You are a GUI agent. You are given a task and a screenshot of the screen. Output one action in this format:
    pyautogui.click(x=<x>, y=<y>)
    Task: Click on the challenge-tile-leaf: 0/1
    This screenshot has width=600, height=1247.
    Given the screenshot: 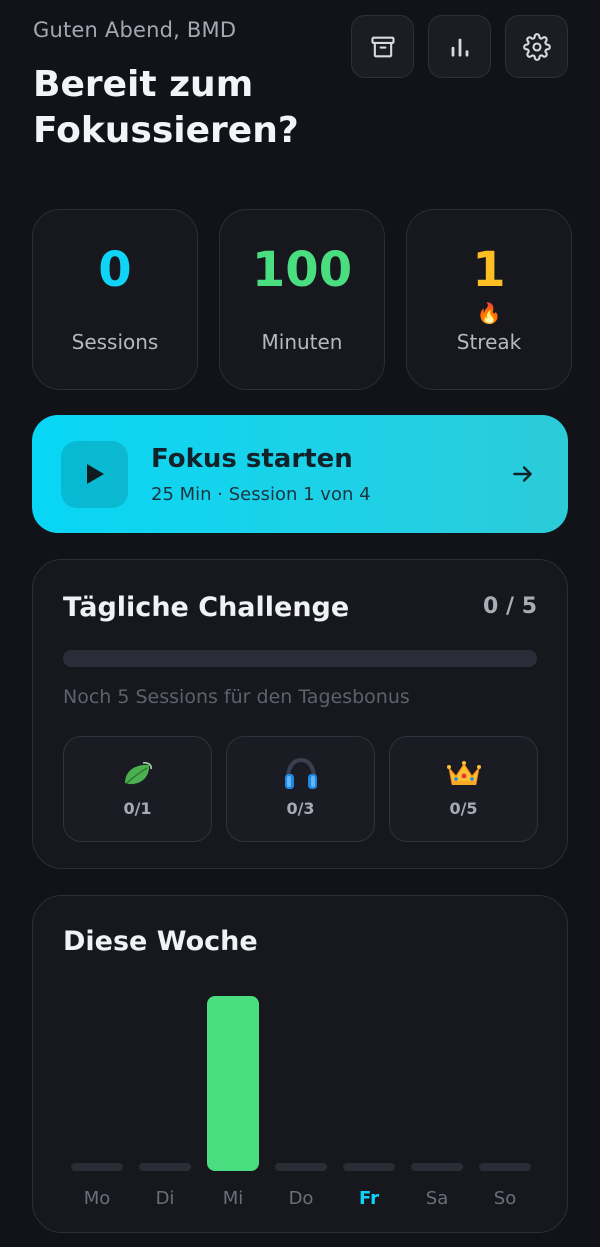 What is the action you would take?
    pyautogui.click(x=137, y=789)
    